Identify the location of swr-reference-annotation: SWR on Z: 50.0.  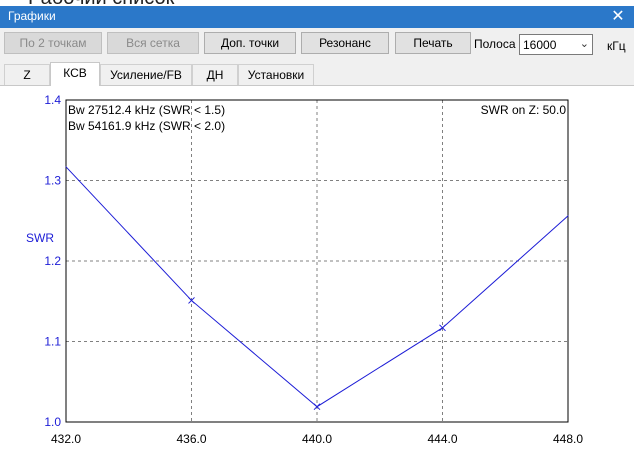
(524, 110).